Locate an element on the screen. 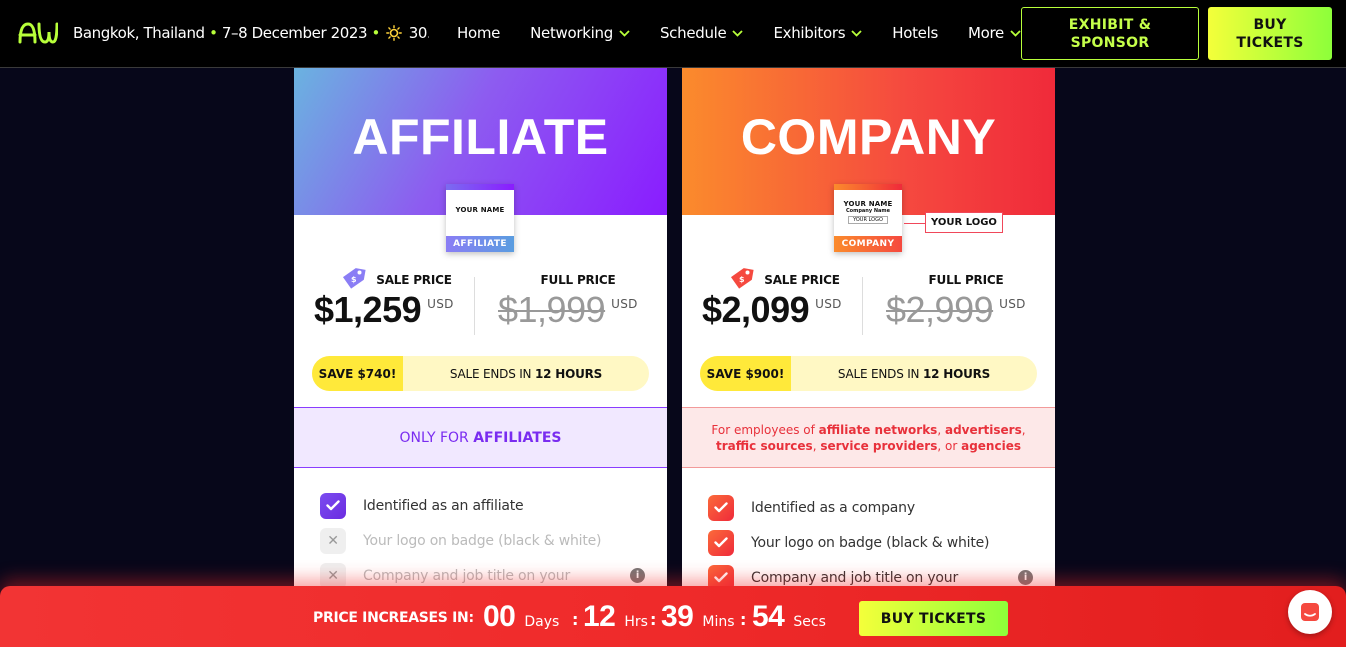 The width and height of the screenshot is (1346, 647). audience-text-part: , or is located at coordinates (949, 445).